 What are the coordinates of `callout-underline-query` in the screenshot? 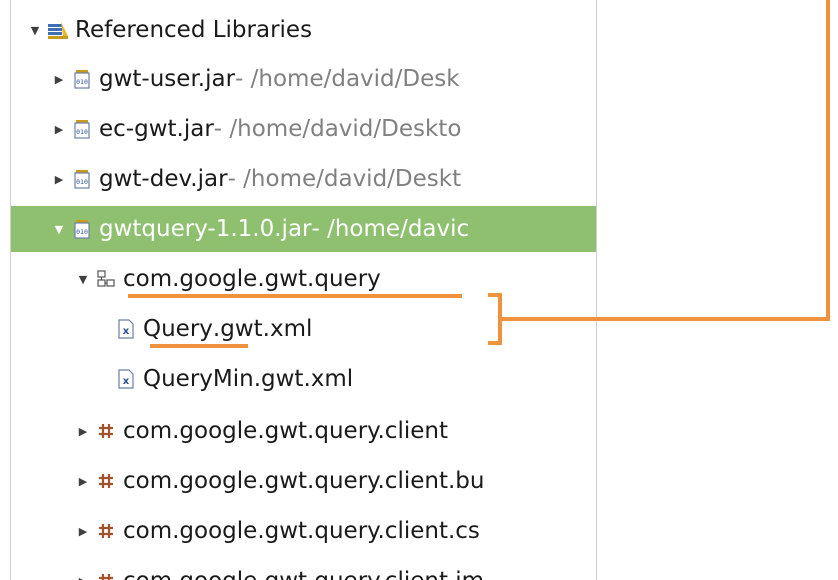 It's located at (199, 346).